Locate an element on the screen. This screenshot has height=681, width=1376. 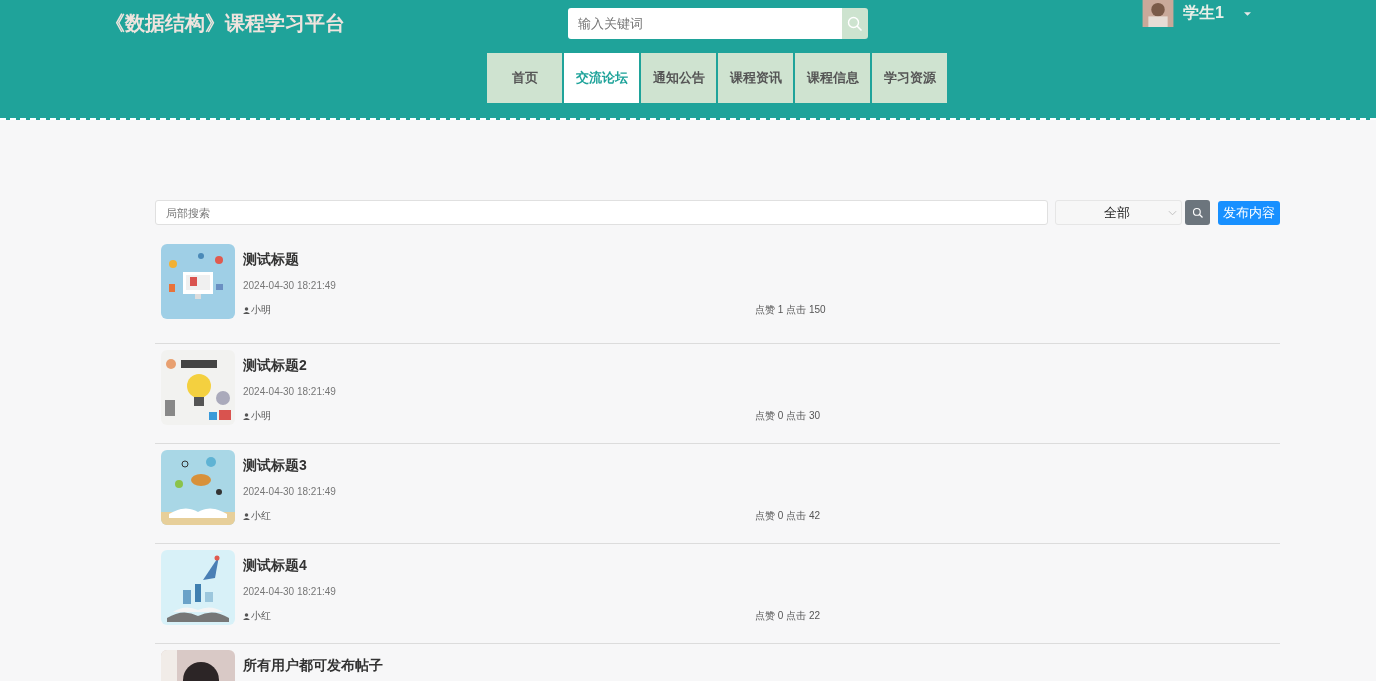
nav-tab: 首页 is located at coordinates (524, 78).